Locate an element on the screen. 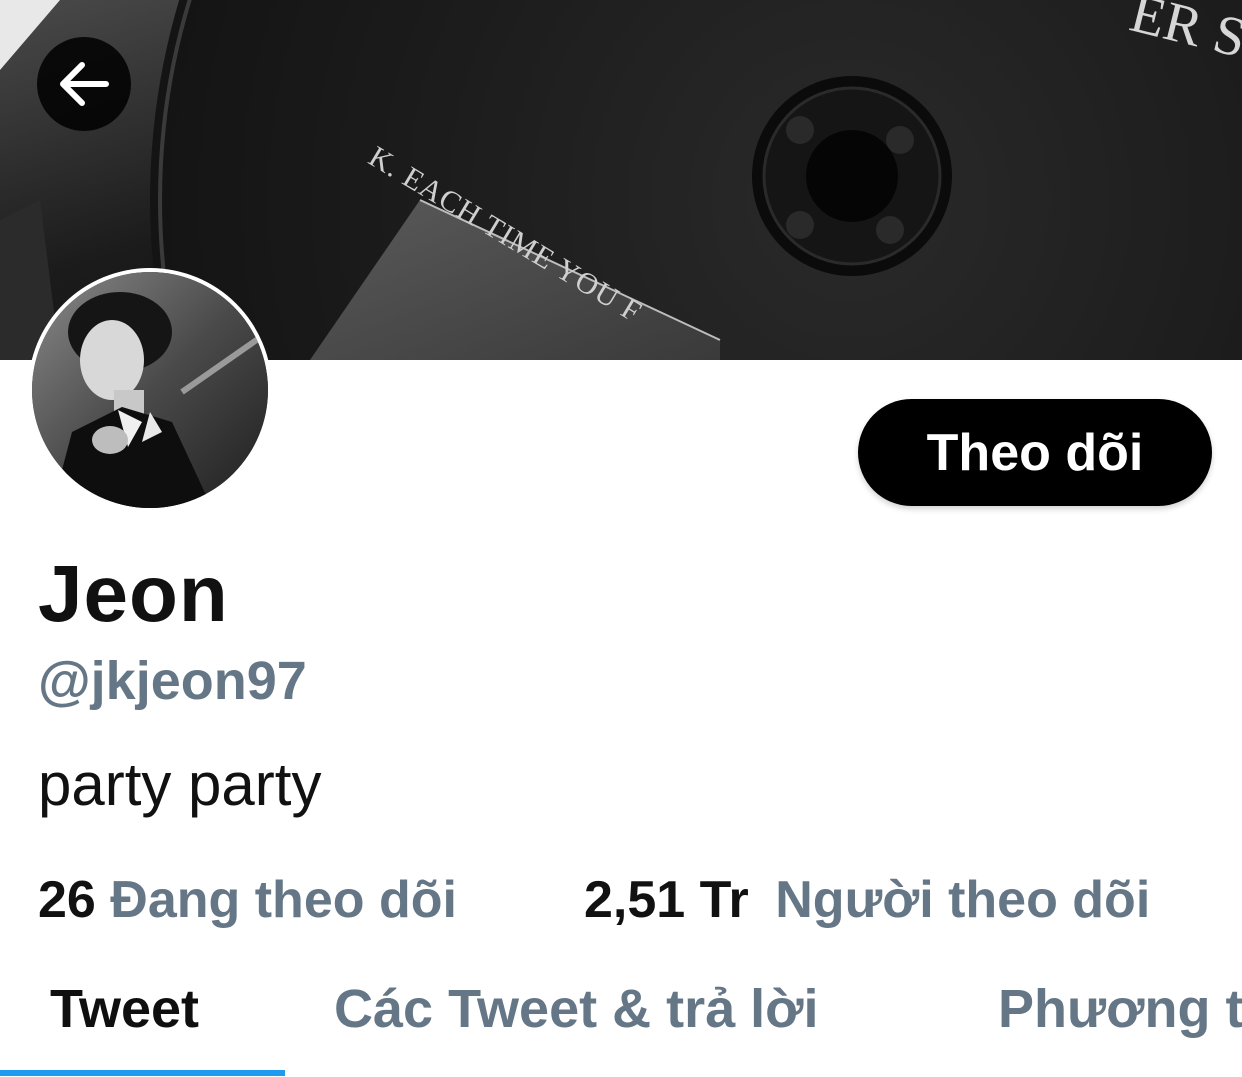  profile-tabs: Tweet Các Tweet & trả lời Phương t is located at coordinates (621, 1018).